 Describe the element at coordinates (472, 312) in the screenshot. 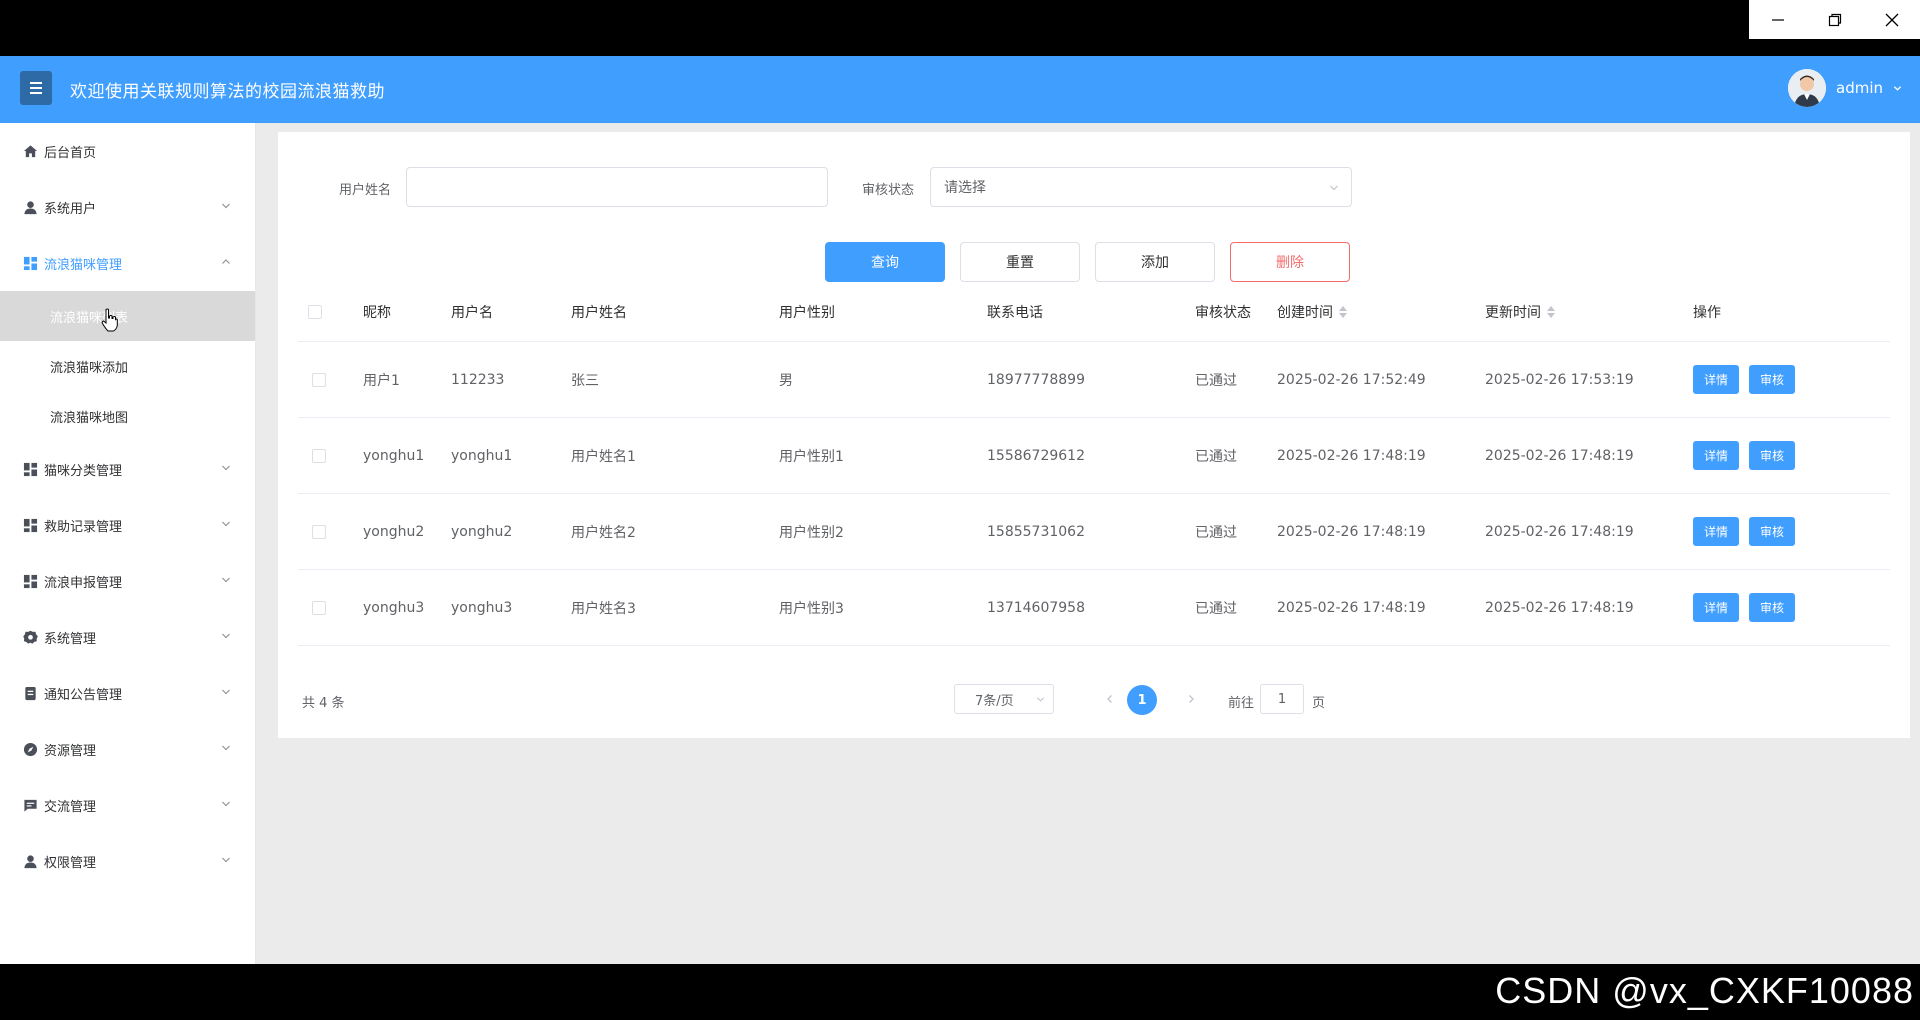

I see `column-header: 用户名` at that location.